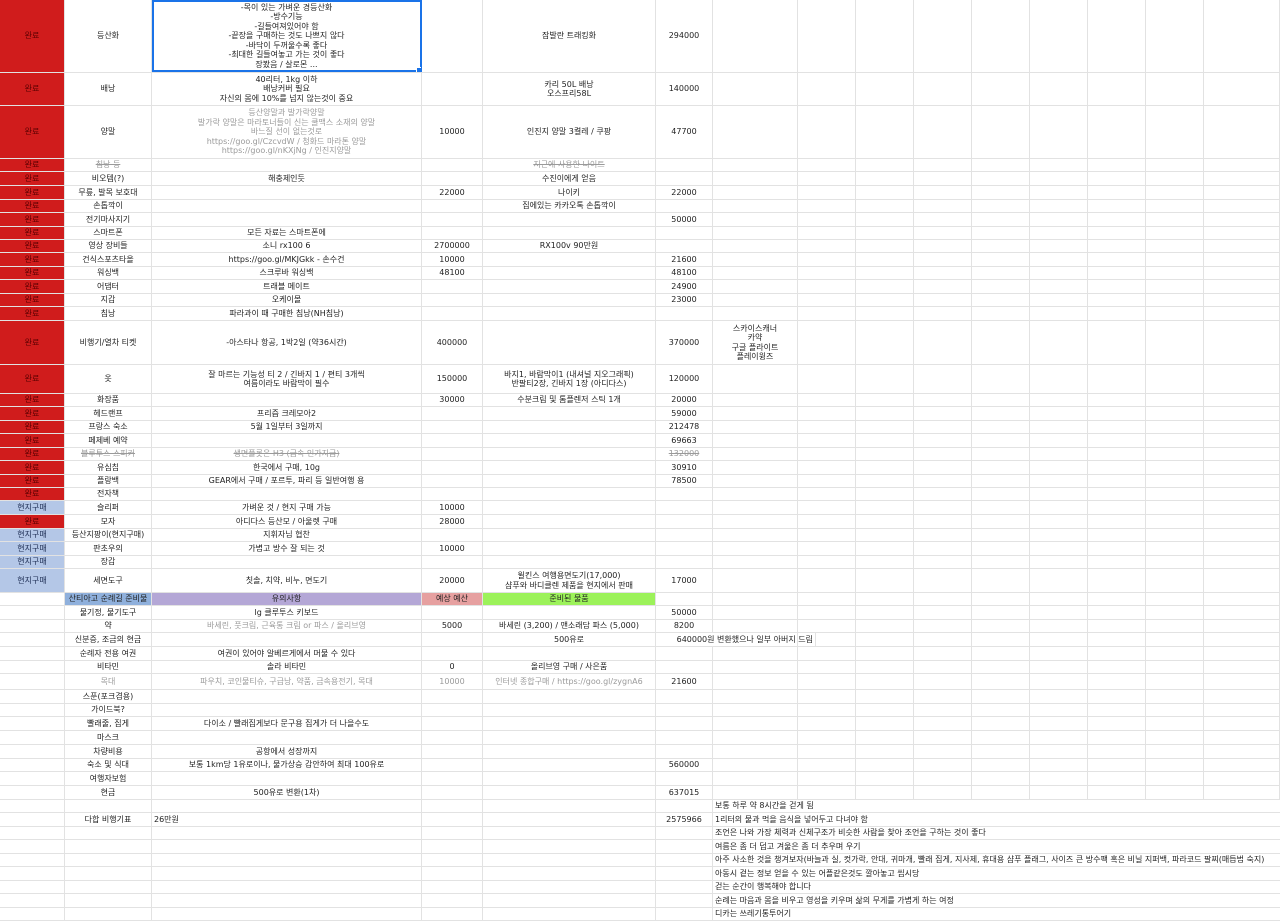 This screenshot has width=1280, height=921. What do you see at coordinates (993, 900) in the screenshot?
I see `note-text: 순례는 마음과 몸을 비우고 영성을 키우며 삶의 무게를 가볍게 하는 여정` at bounding box center [993, 900].